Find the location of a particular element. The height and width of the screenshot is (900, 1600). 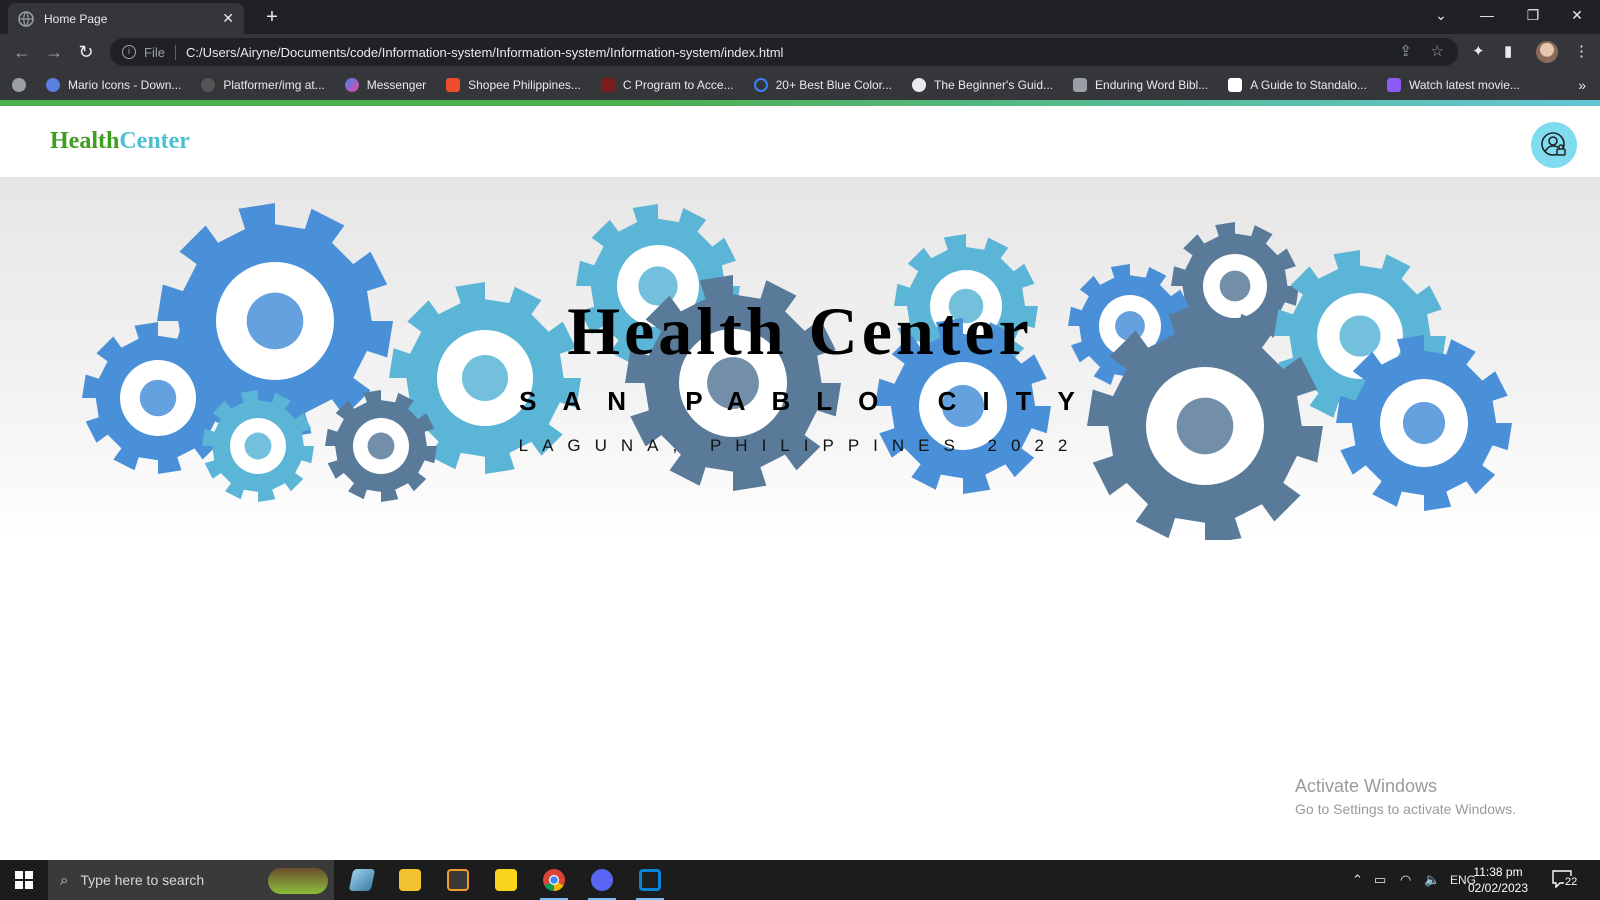

show-hidden-icons-icon: ⌃ is located at coordinates (1357, 880).